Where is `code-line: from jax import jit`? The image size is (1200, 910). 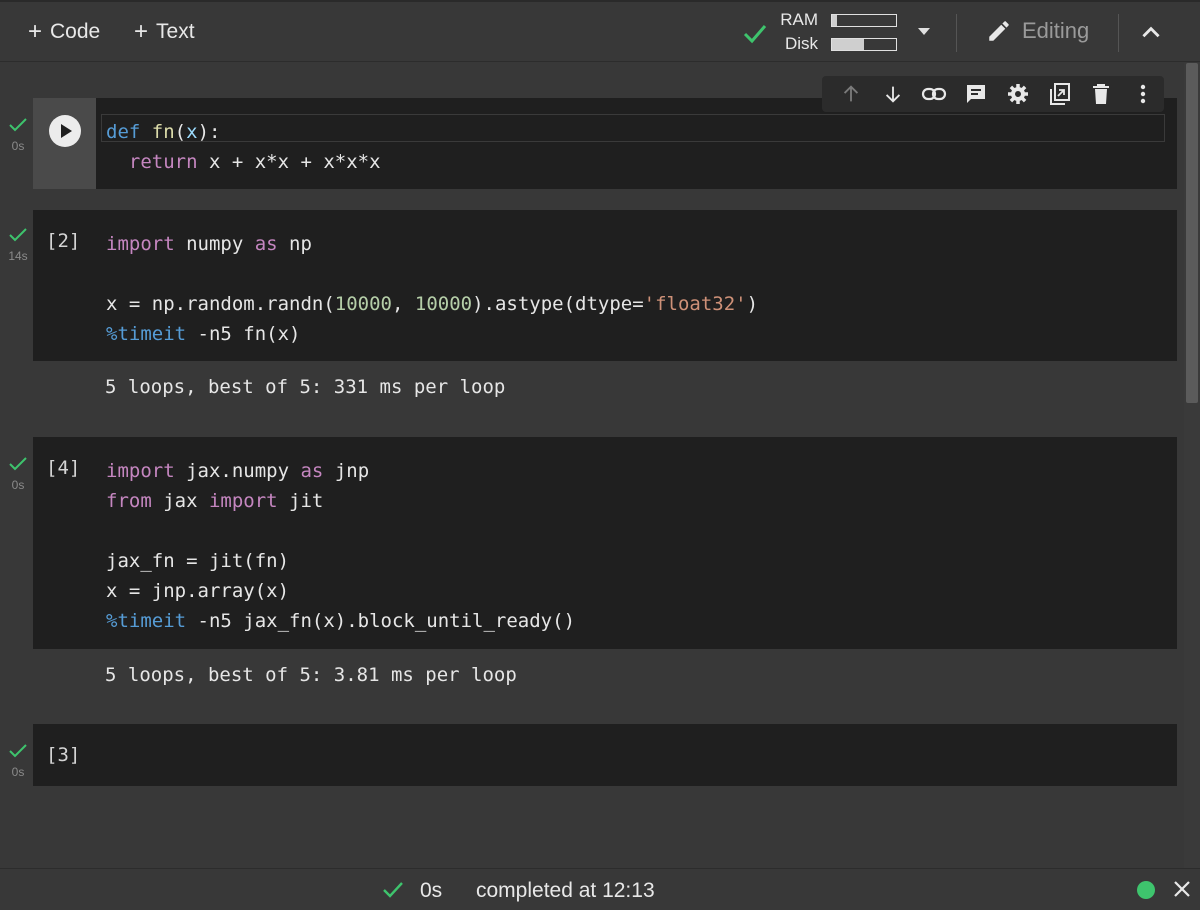
code-line: from jax import jit is located at coordinates (340, 501).